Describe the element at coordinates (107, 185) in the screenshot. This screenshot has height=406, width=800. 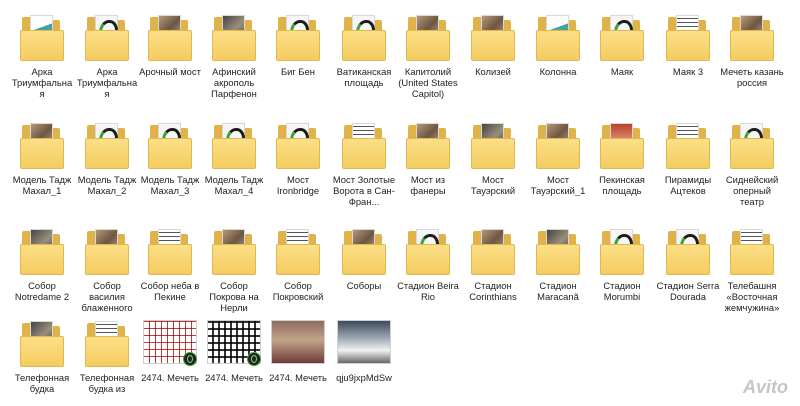
I see `item-label: Модель Тадж Махал_2` at that location.